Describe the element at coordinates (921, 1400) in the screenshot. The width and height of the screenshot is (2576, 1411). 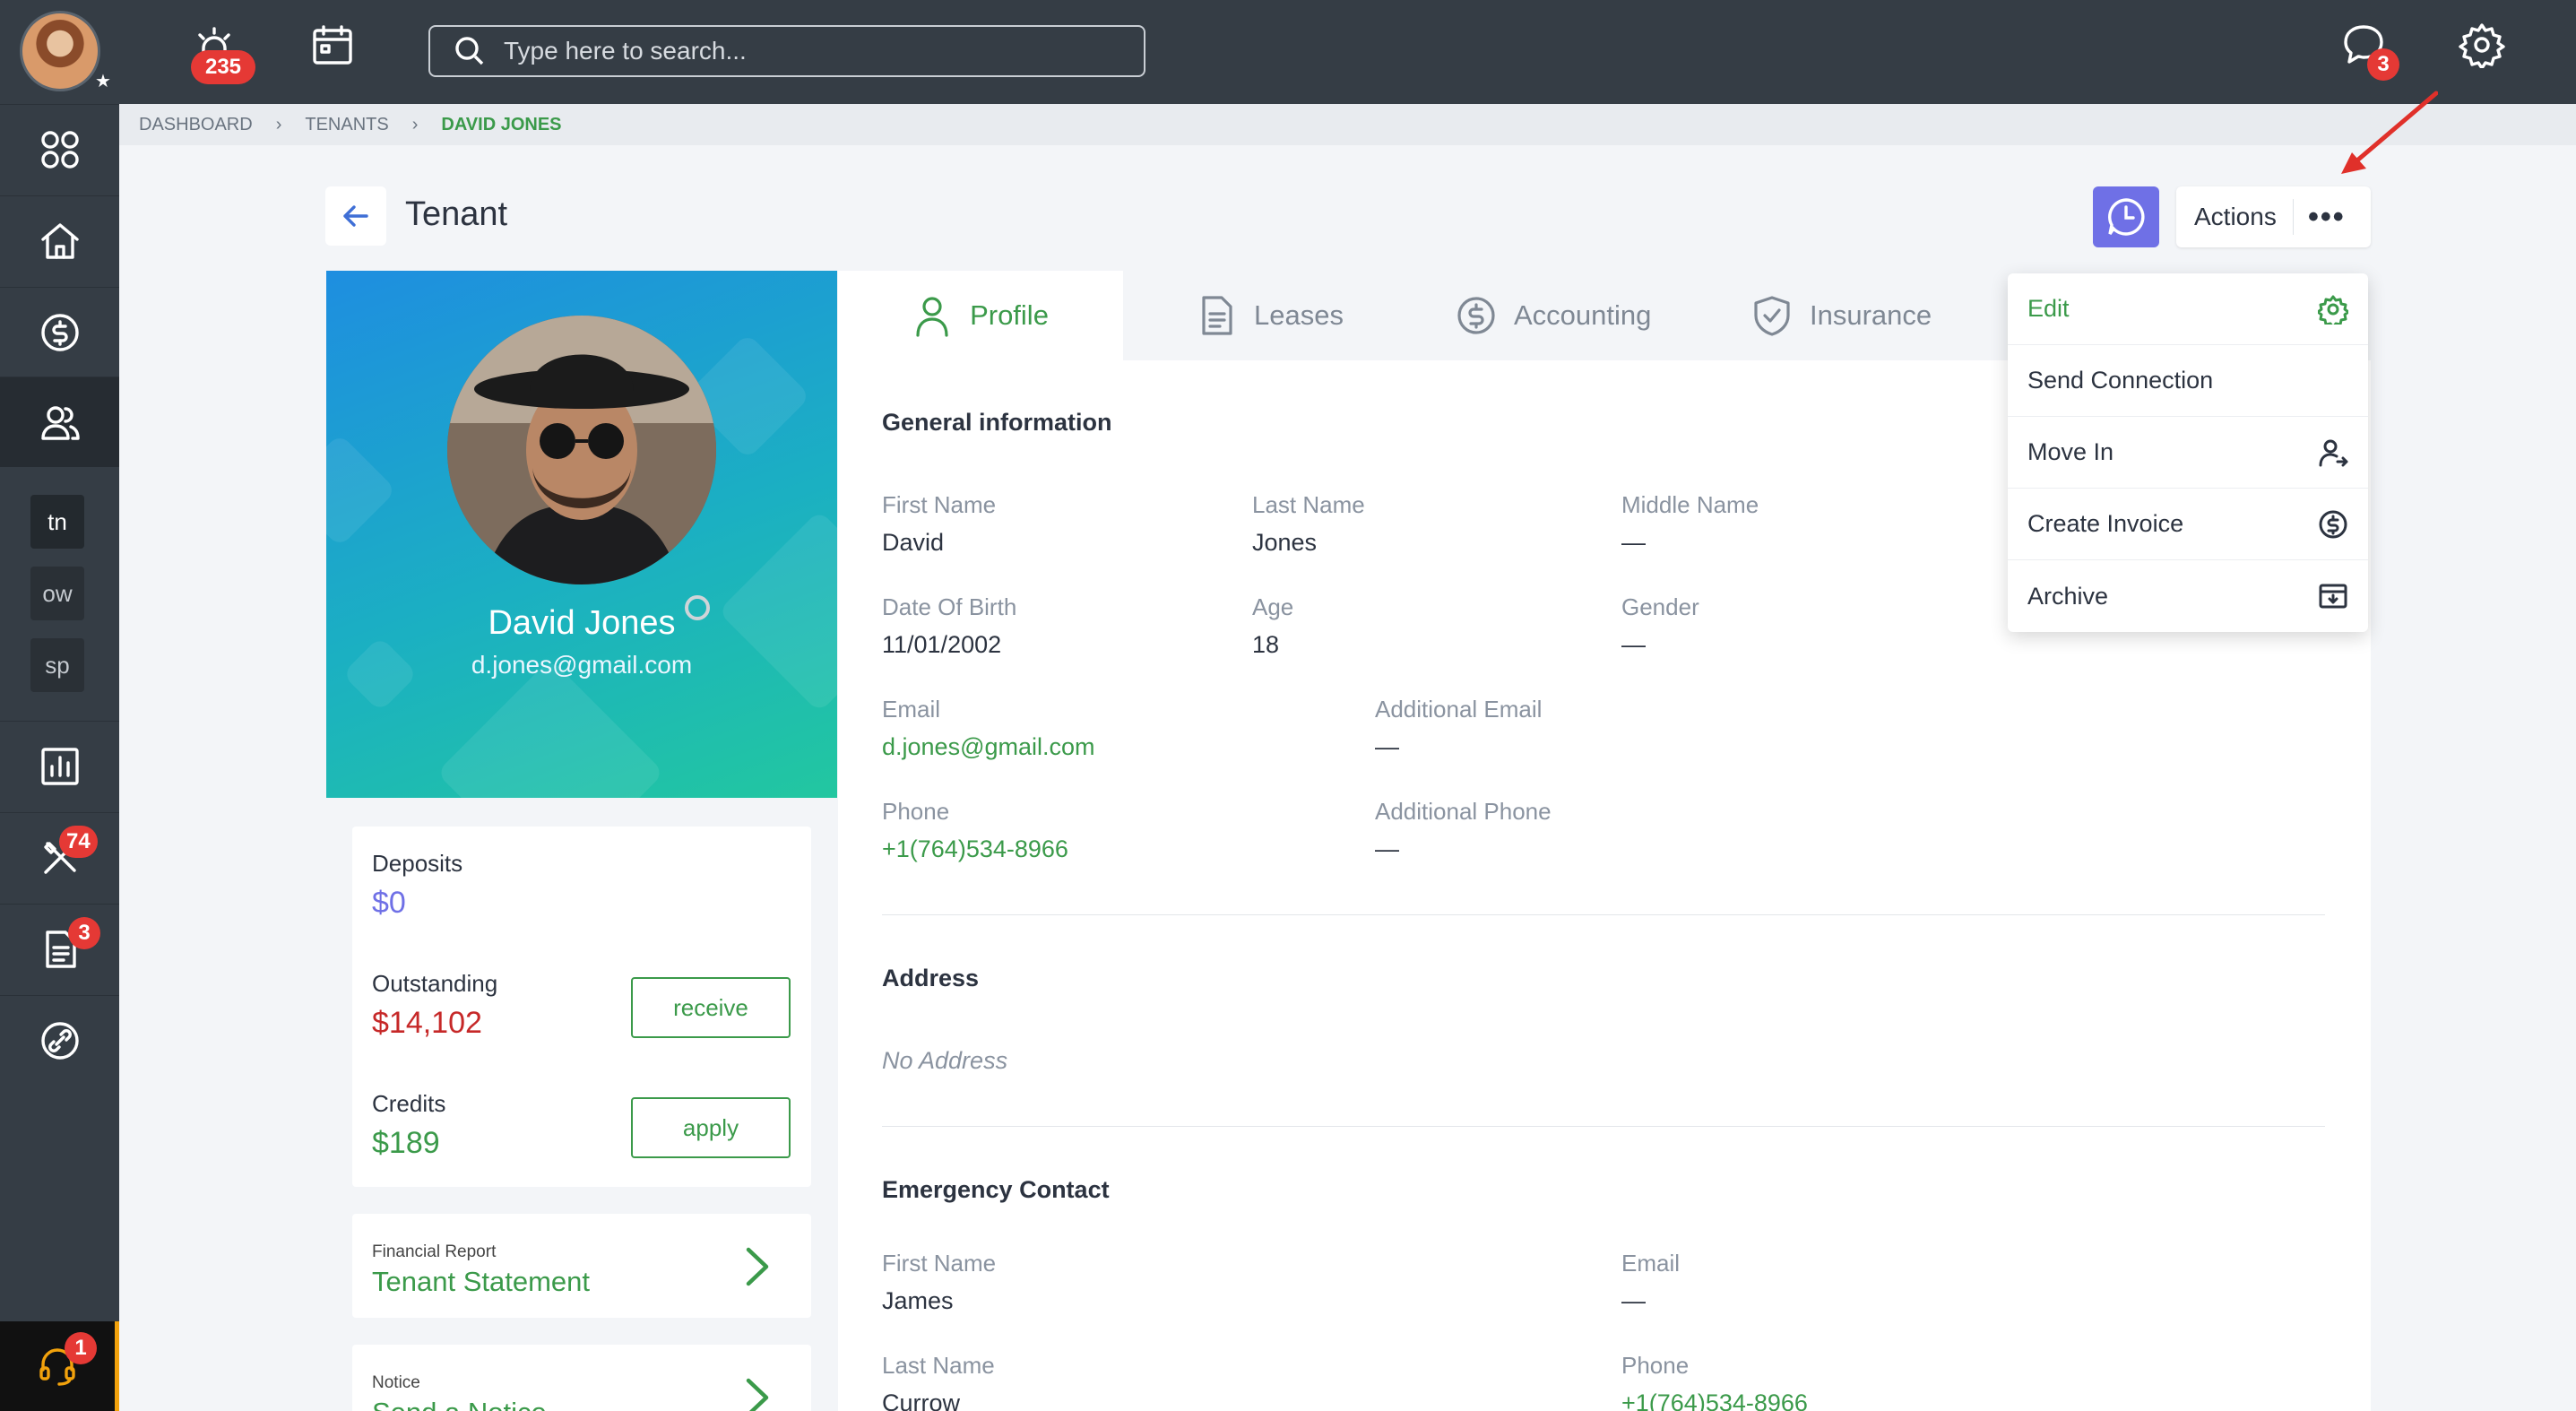
I see `emergency-last-name-value: Currow` at that location.